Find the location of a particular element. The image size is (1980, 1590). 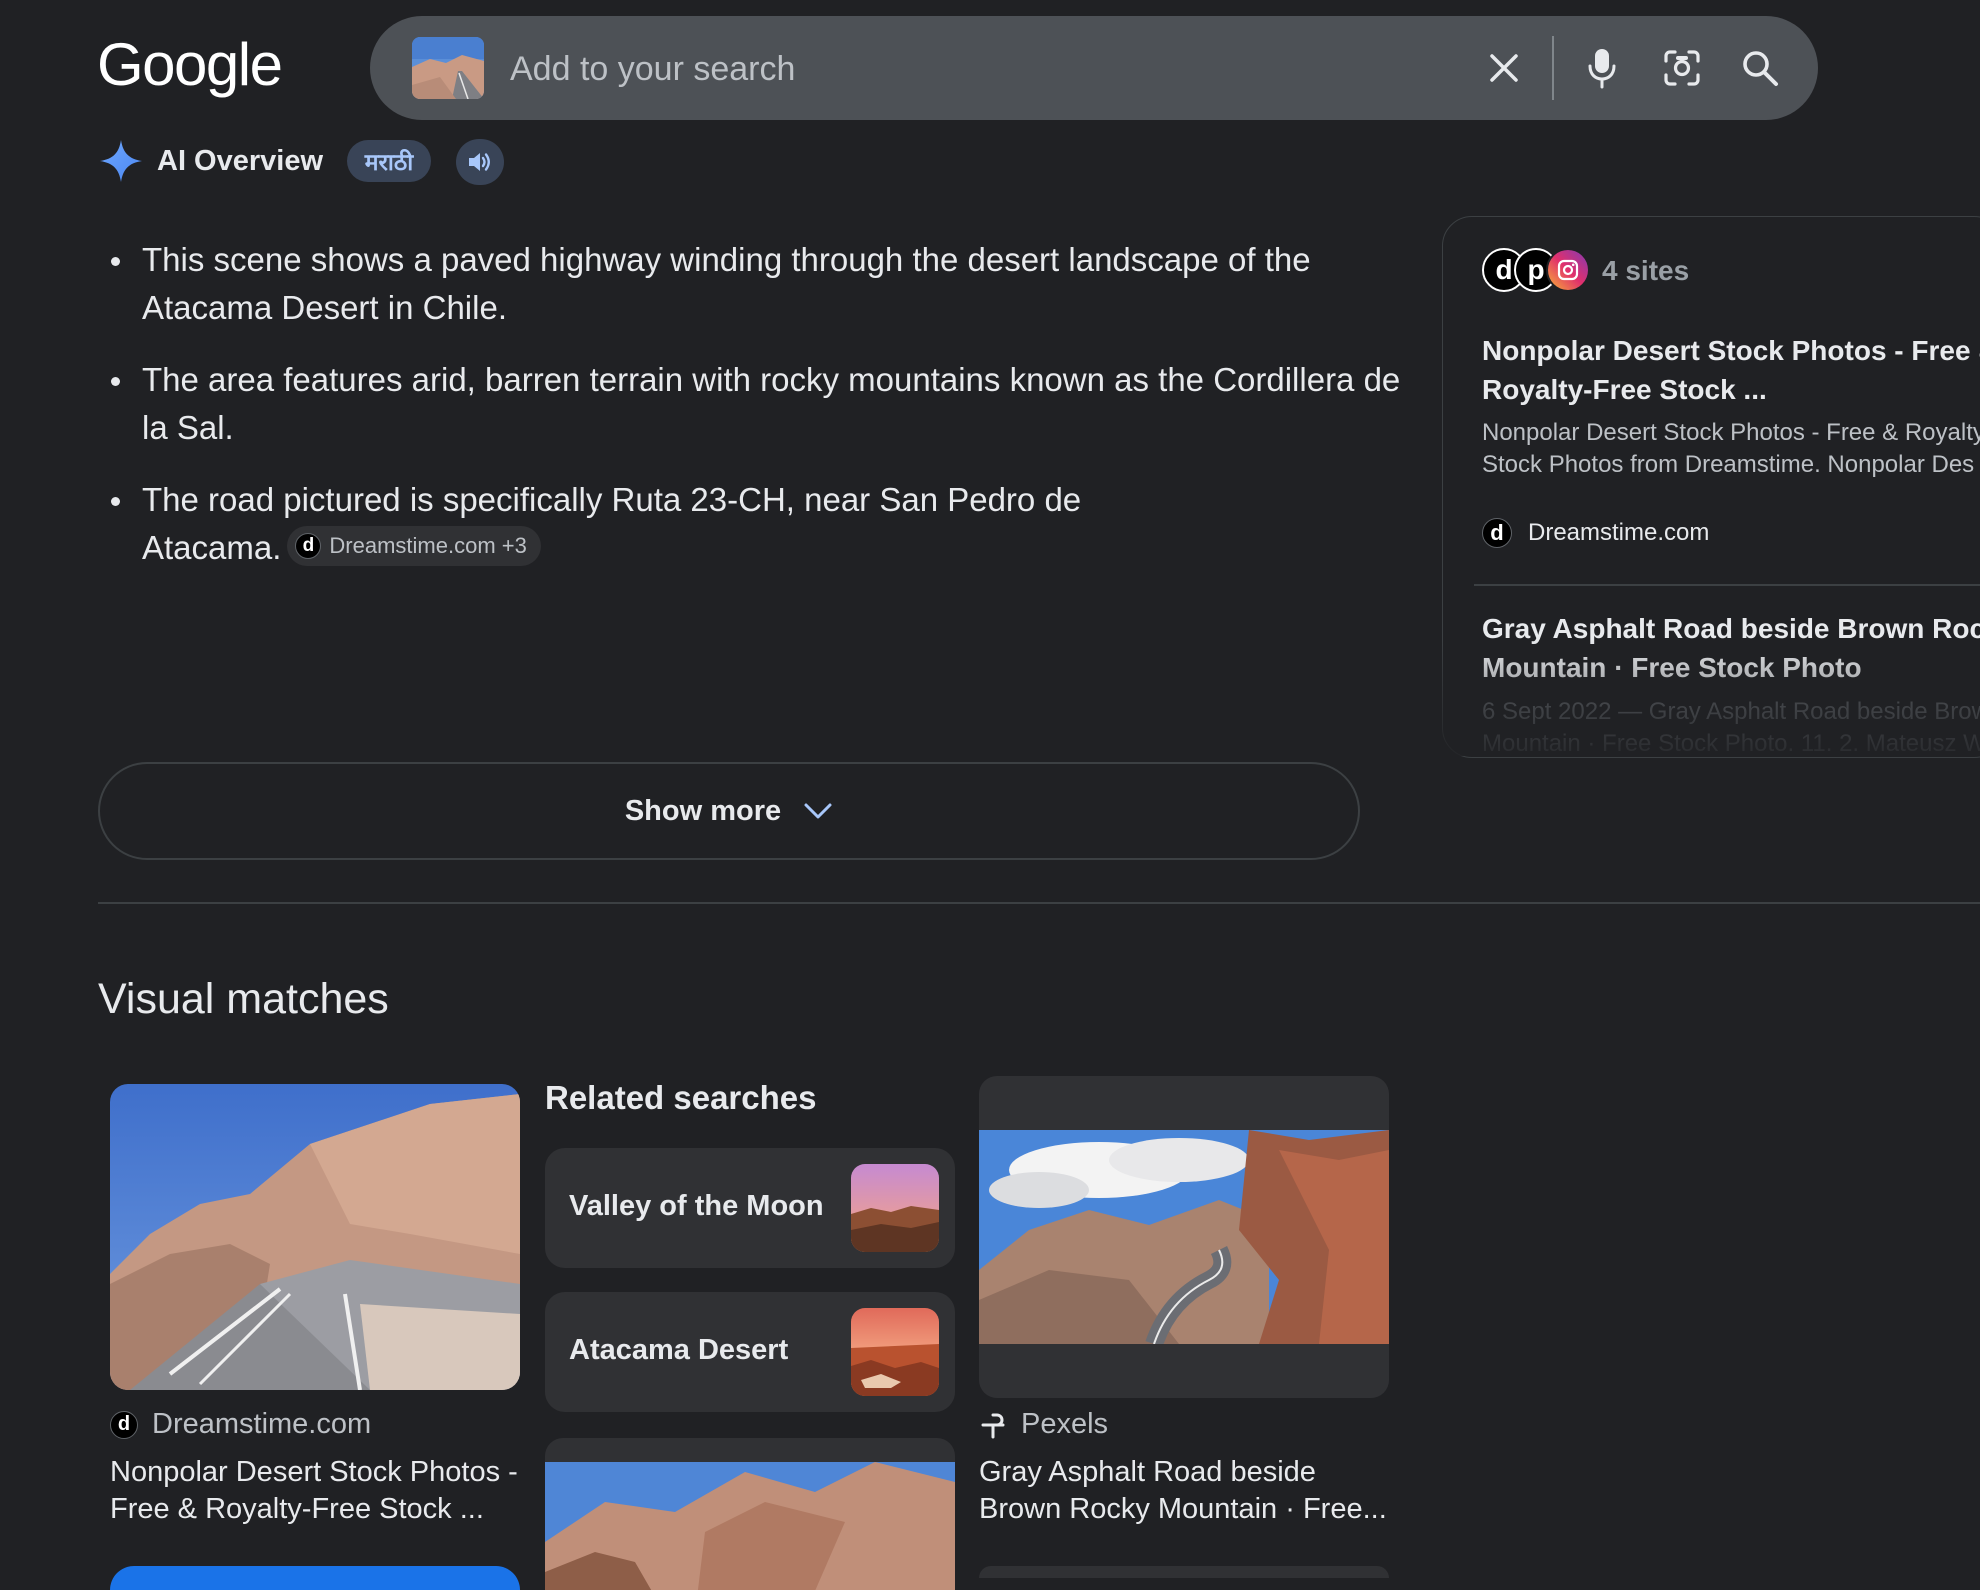

source-site-label: Dreamstime.com is located at coordinates (1619, 532).